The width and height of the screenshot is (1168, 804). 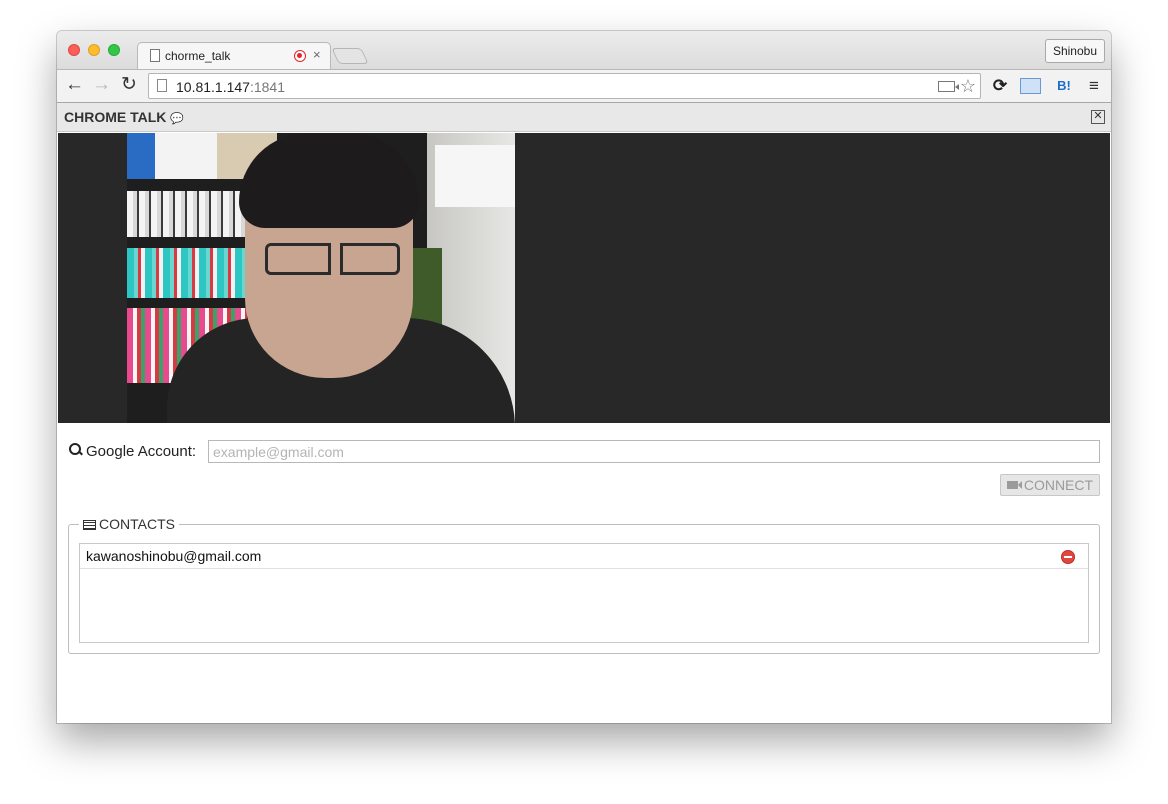 I want to click on chrome-menu-icon: ≡, so click(x=1094, y=86).